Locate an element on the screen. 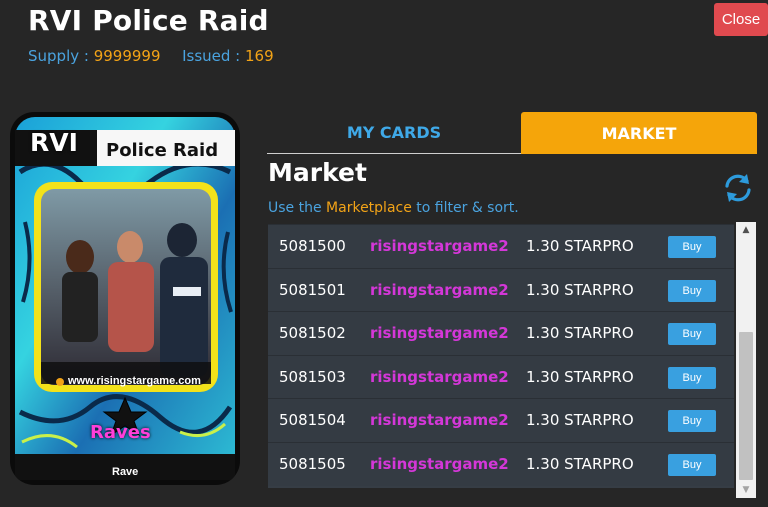  card-type: Rave is located at coordinates (125, 472).